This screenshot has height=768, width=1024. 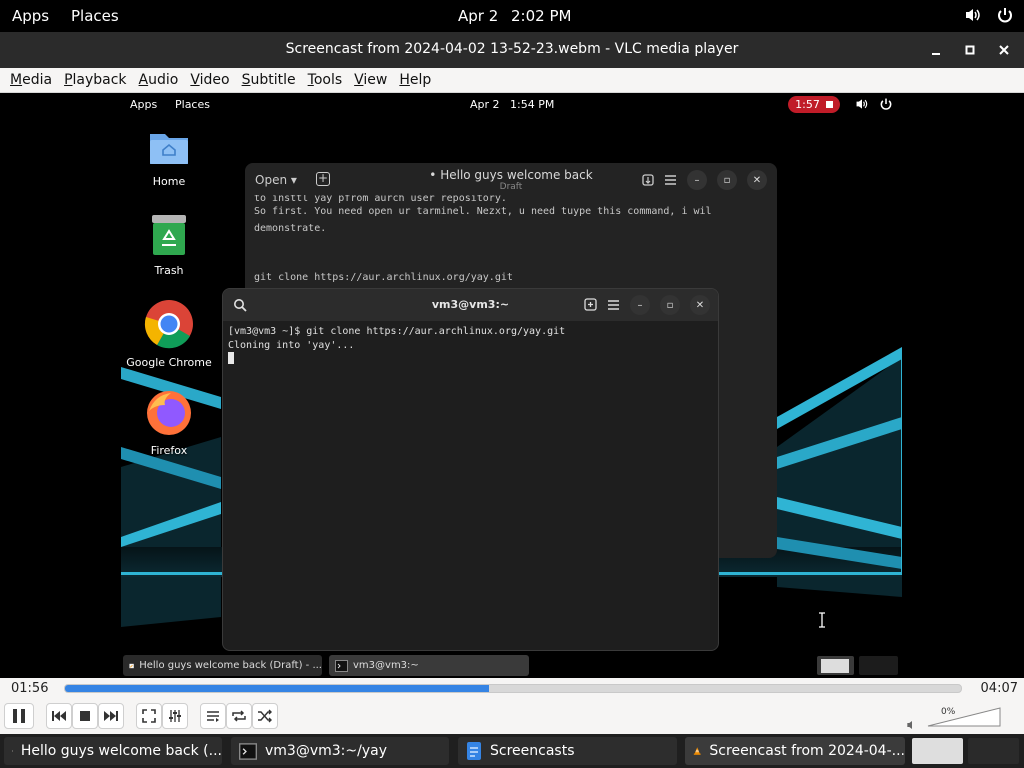 What do you see at coordinates (757, 180) in the screenshot?
I see `editor-close-icon: ✕` at bounding box center [757, 180].